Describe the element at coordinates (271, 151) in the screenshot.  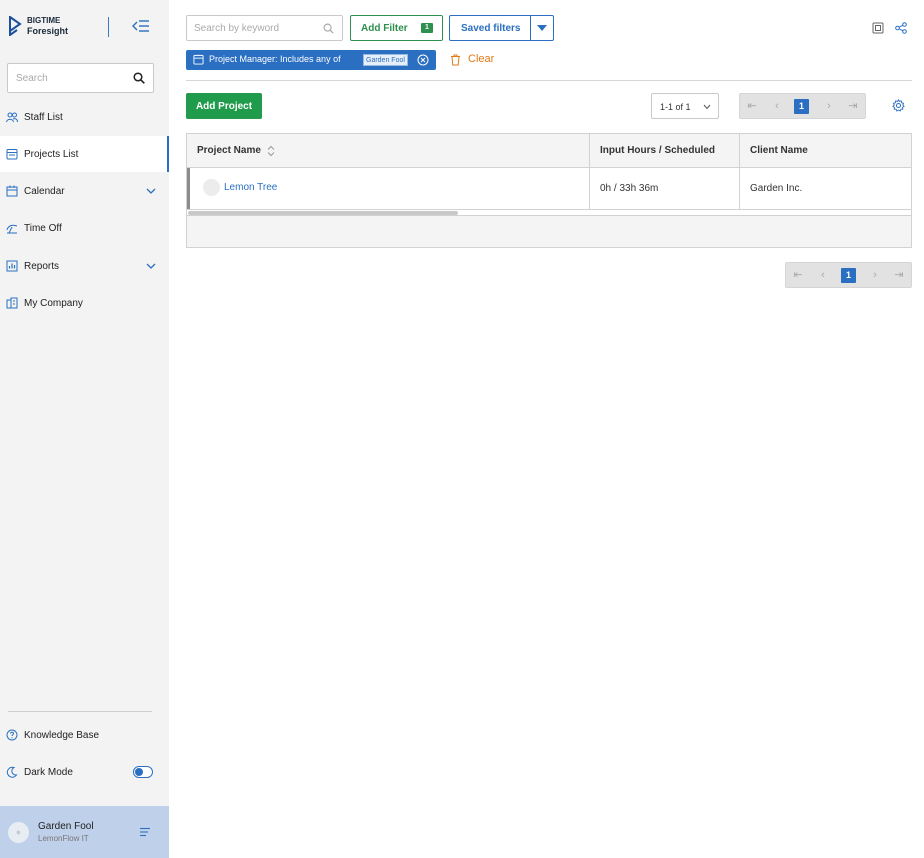
I see `sort-icon` at that location.